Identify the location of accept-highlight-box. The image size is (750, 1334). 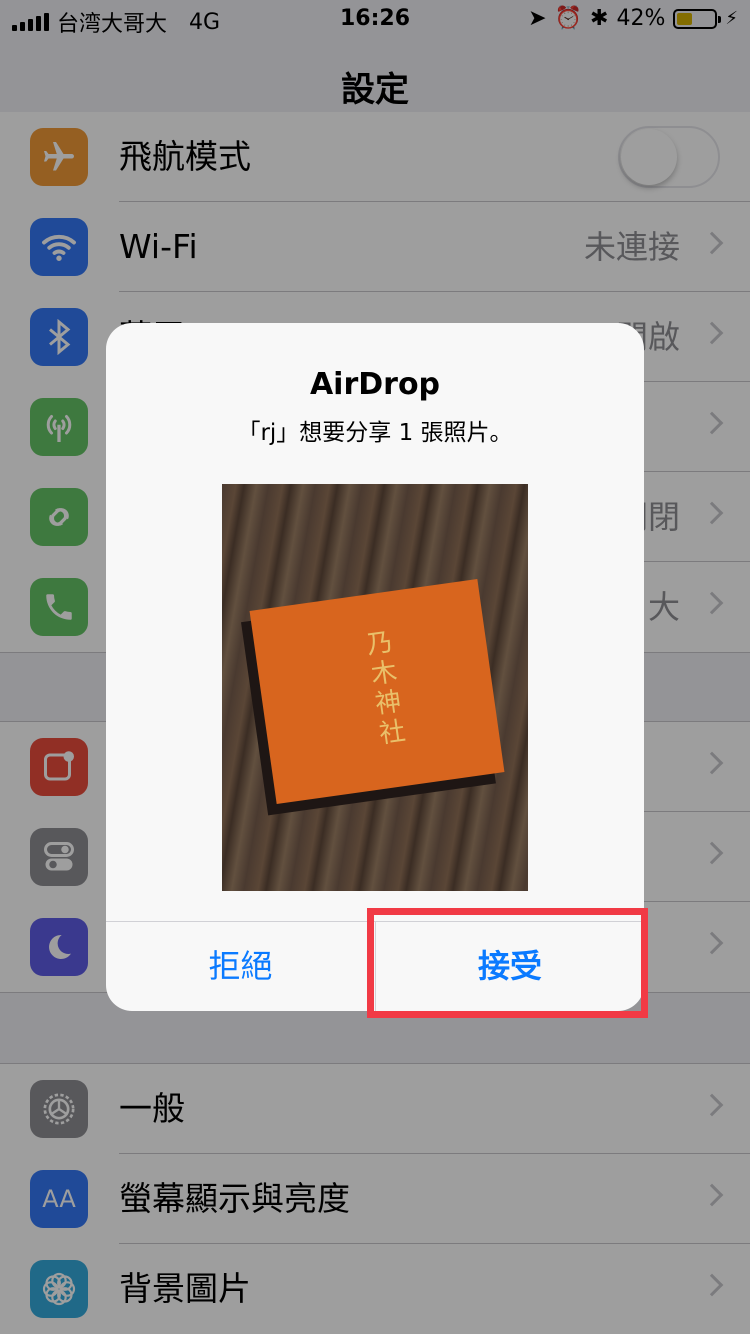
(507, 963).